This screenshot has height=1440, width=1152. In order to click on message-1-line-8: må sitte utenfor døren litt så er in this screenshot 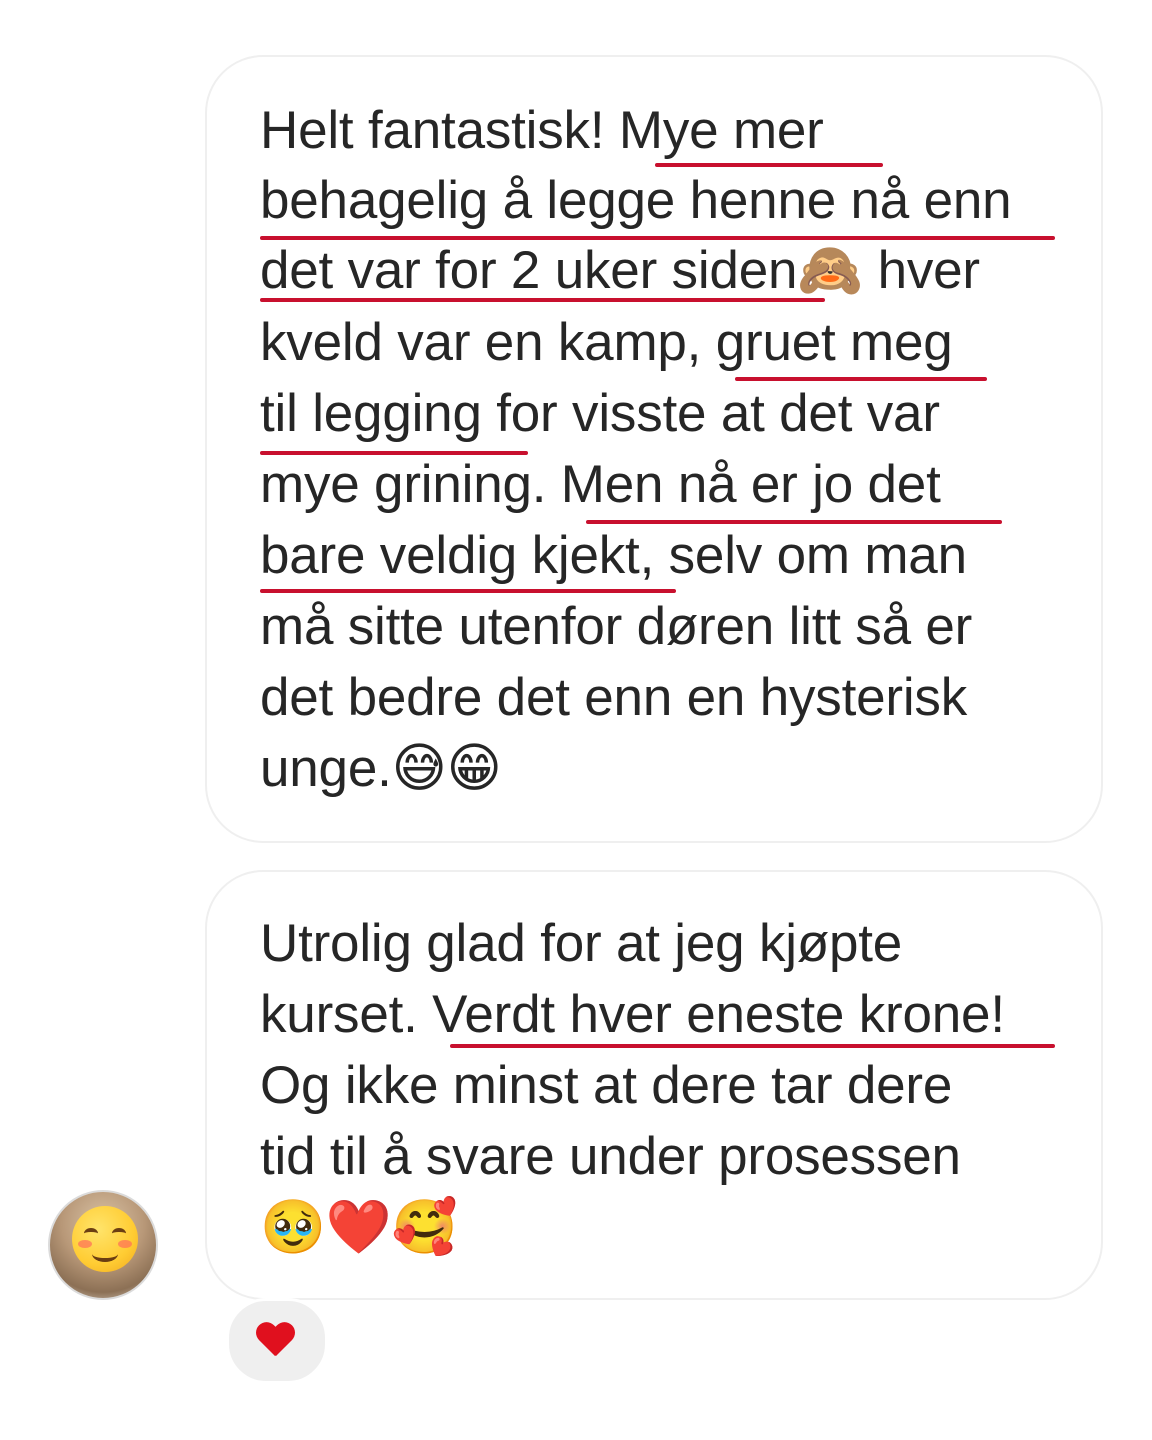, I will do `click(616, 626)`.